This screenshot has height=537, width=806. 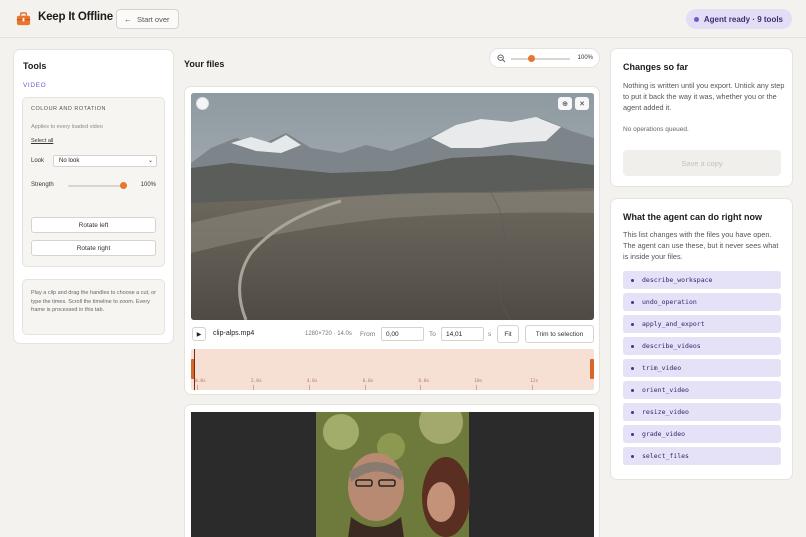 I want to click on zoom-control: 100%, so click(x=544, y=58).